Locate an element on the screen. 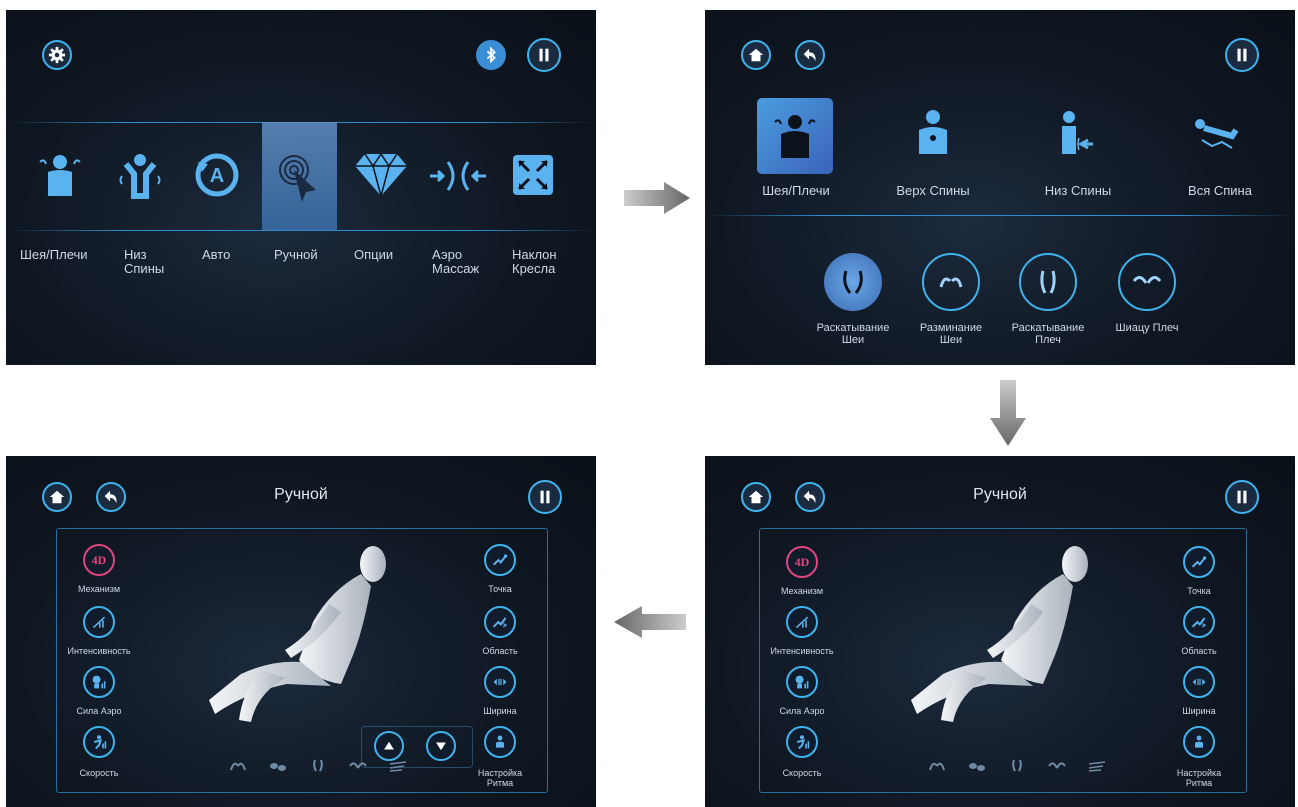  technique-shoulder-rolling is located at coordinates (1048, 282).